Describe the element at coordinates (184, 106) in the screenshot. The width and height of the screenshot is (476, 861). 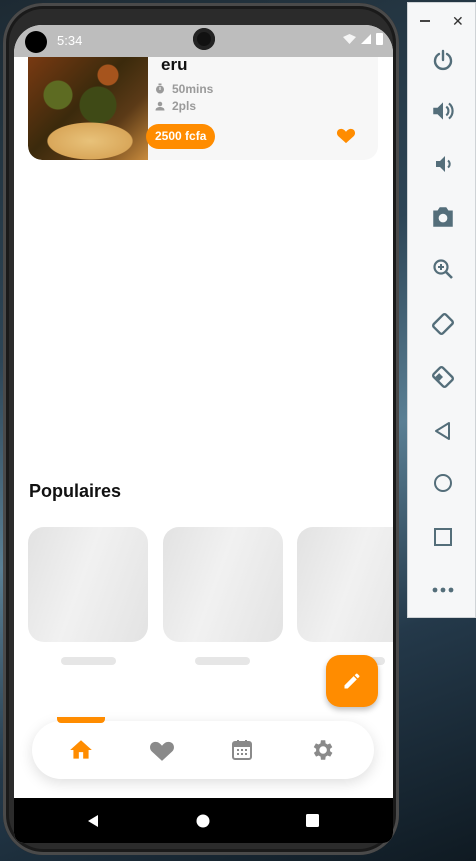
I see `recipe-servings-label: 2pls` at that location.